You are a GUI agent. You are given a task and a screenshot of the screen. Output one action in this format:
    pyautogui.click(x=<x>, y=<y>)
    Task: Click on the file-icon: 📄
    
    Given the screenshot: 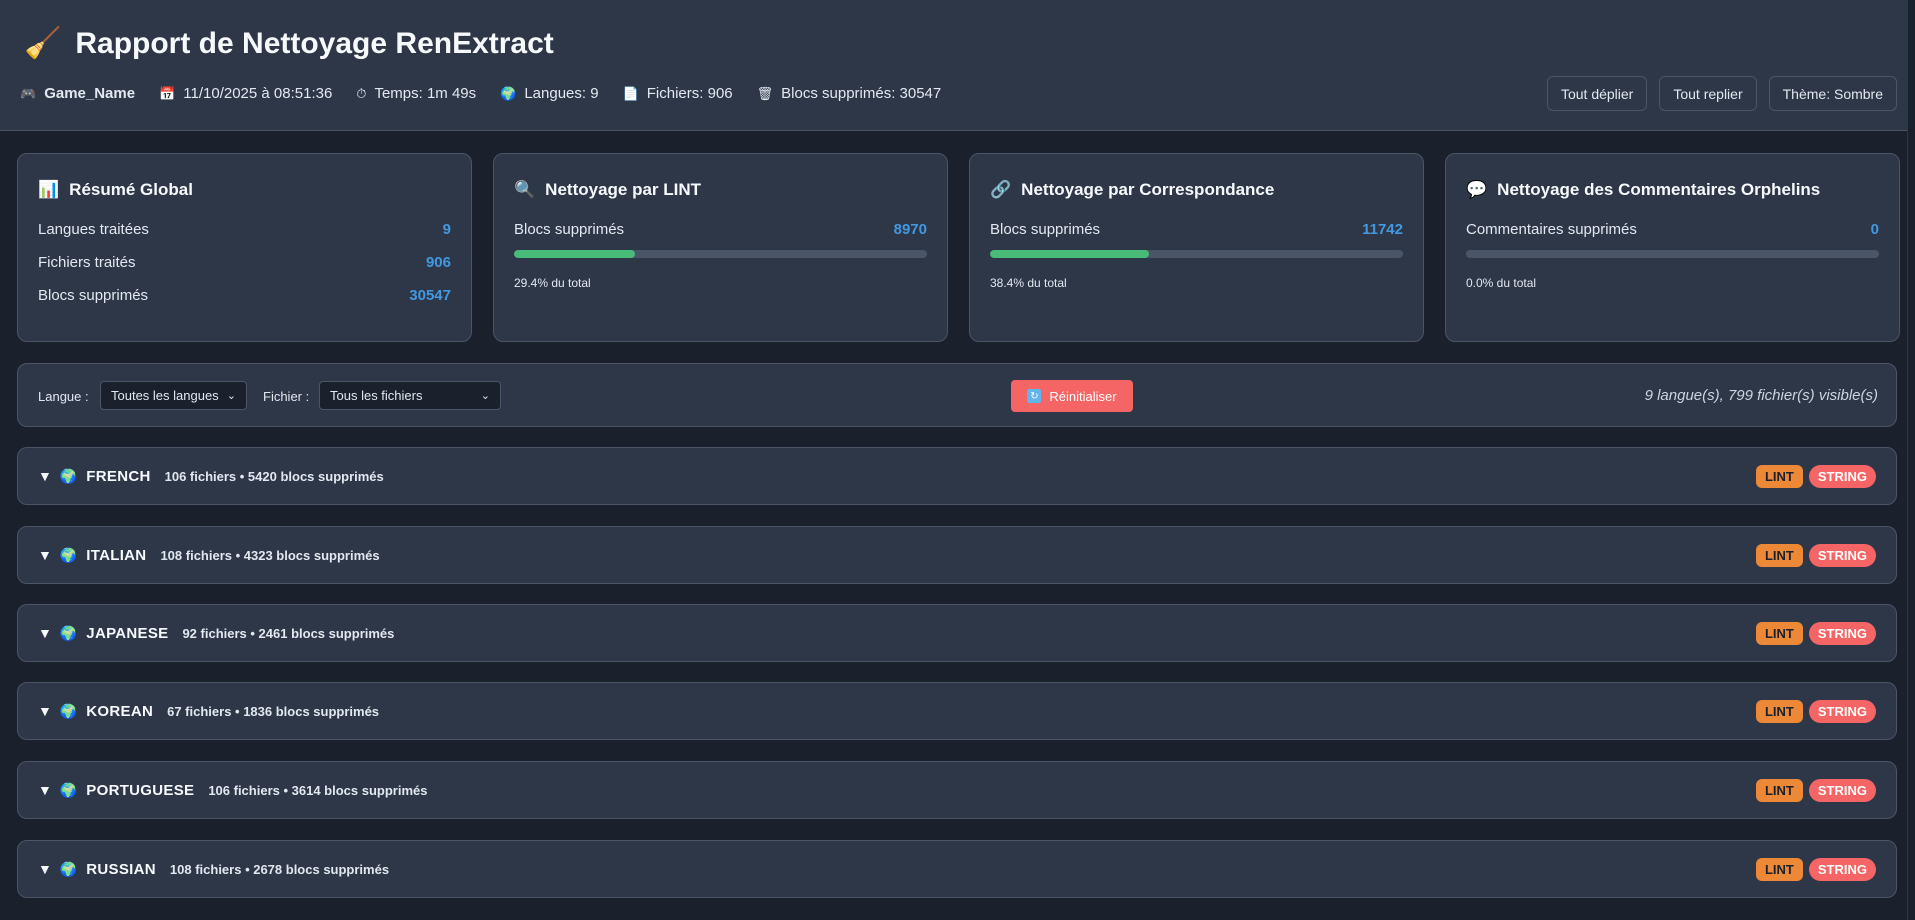 What is the action you would take?
    pyautogui.click(x=630, y=93)
    